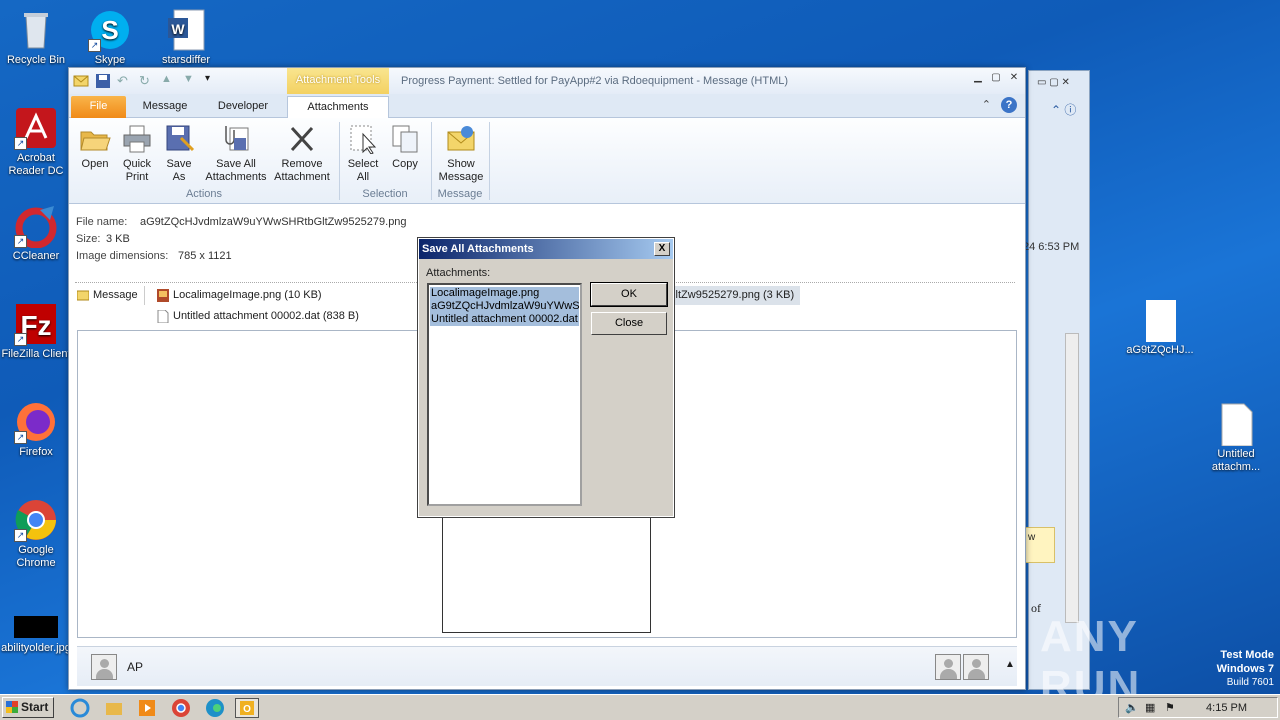  What do you see at coordinates (37, 37) in the screenshot?
I see `desktop-icon-recycle-bin: Recycle Bin` at bounding box center [37, 37].